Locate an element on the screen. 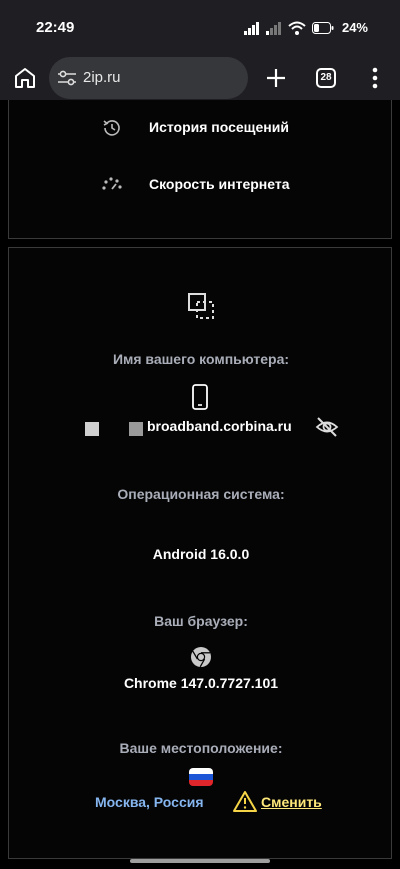 The height and width of the screenshot is (869, 400). hostname-row: broadband.corbina.ru is located at coordinates (201, 427).